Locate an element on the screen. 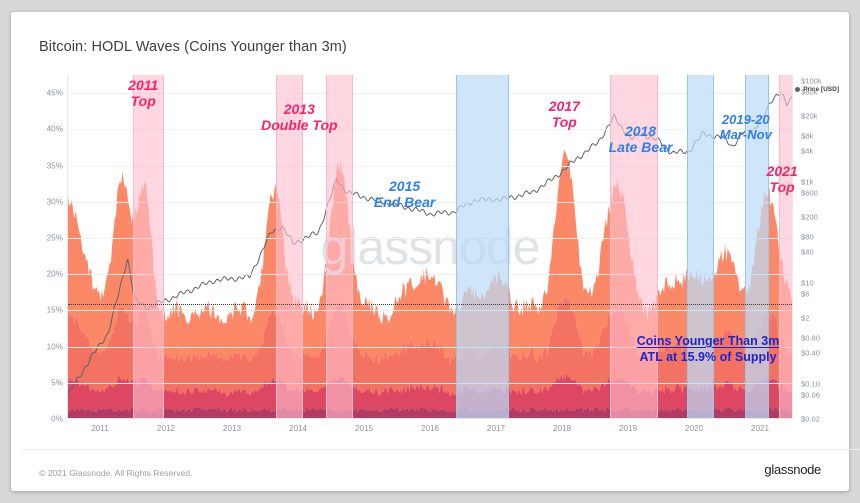 This screenshot has height=503, width=860. y-axis-tick-left: 10% is located at coordinates (54, 347).